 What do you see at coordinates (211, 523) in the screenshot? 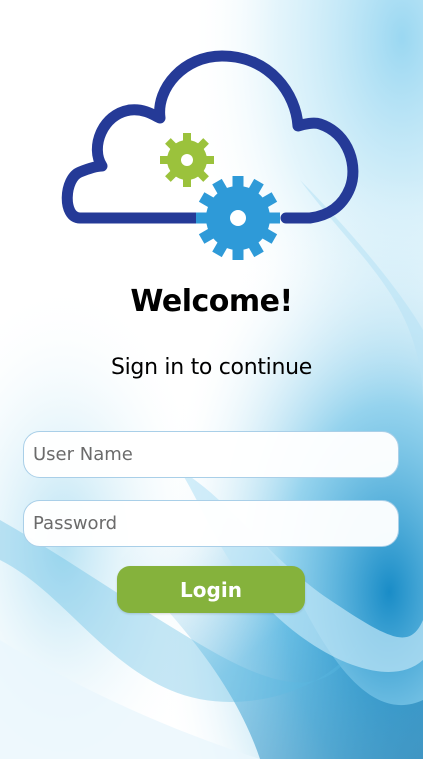
I see `password-input` at bounding box center [211, 523].